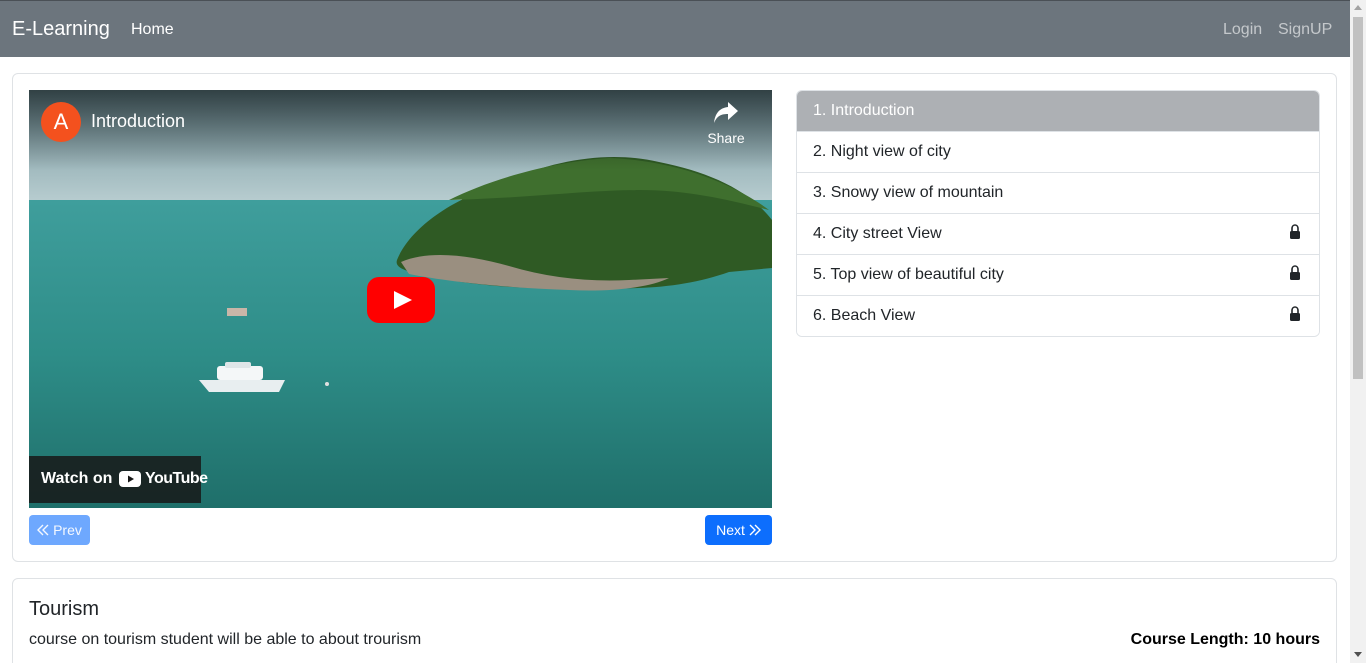  Describe the element at coordinates (118, 479) in the screenshot. I see `watch-on-youtube-button: Watch on YouTube` at that location.